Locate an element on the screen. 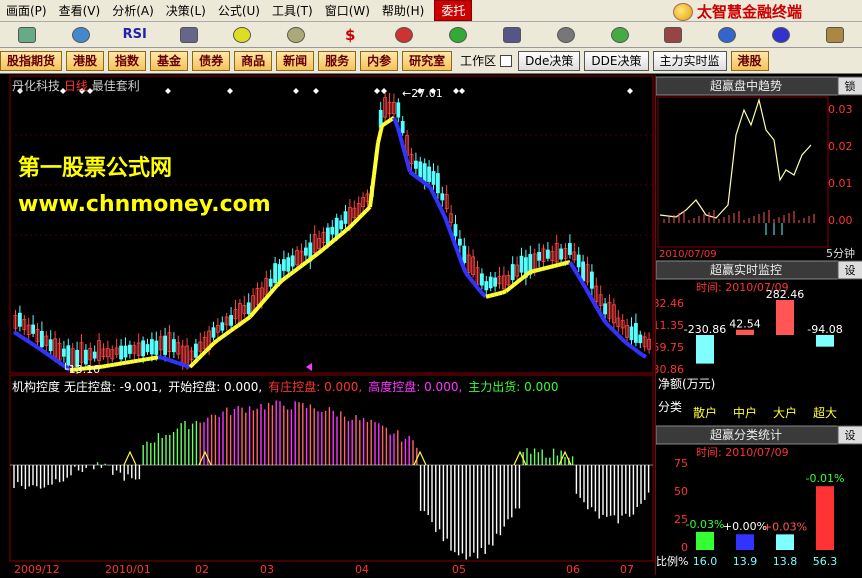 Image resolution: width=862 pixels, height=578 pixels. monitor-net-label: 净额(万元) is located at coordinates (686, 384).